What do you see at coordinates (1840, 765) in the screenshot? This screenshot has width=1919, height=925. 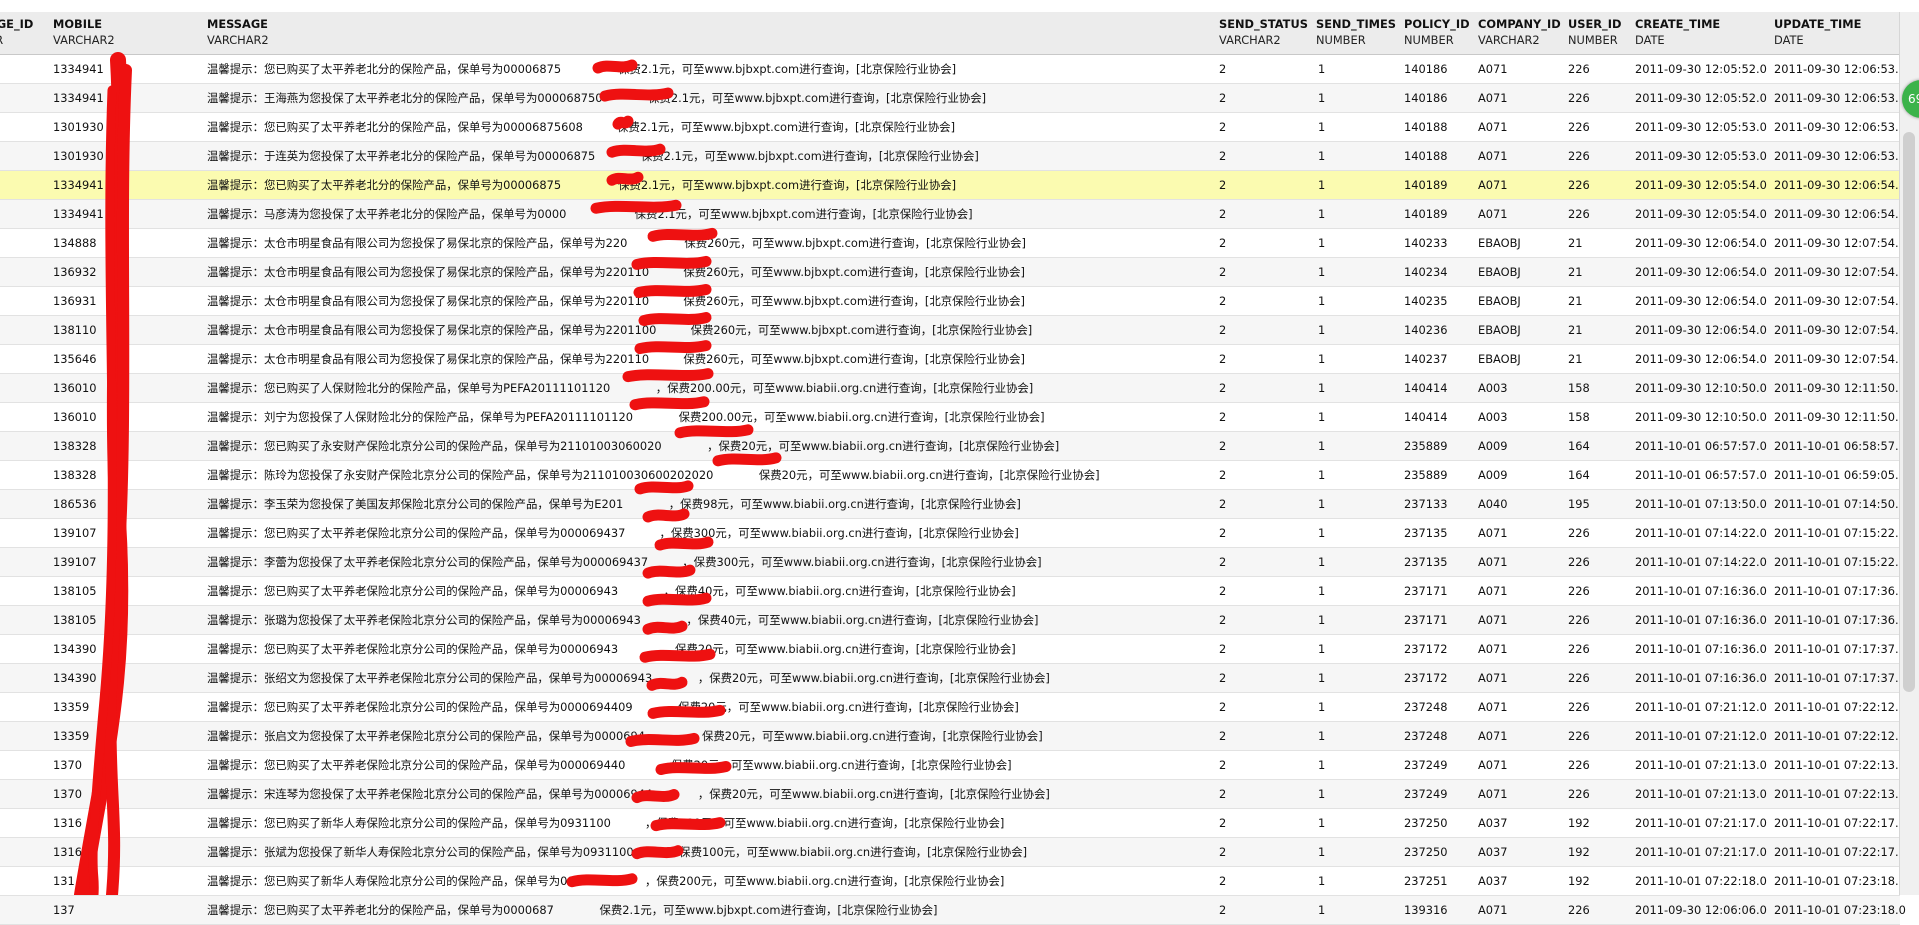 I see `cell-update-time: 2011-10-01 07:22:13.0` at bounding box center [1840, 765].